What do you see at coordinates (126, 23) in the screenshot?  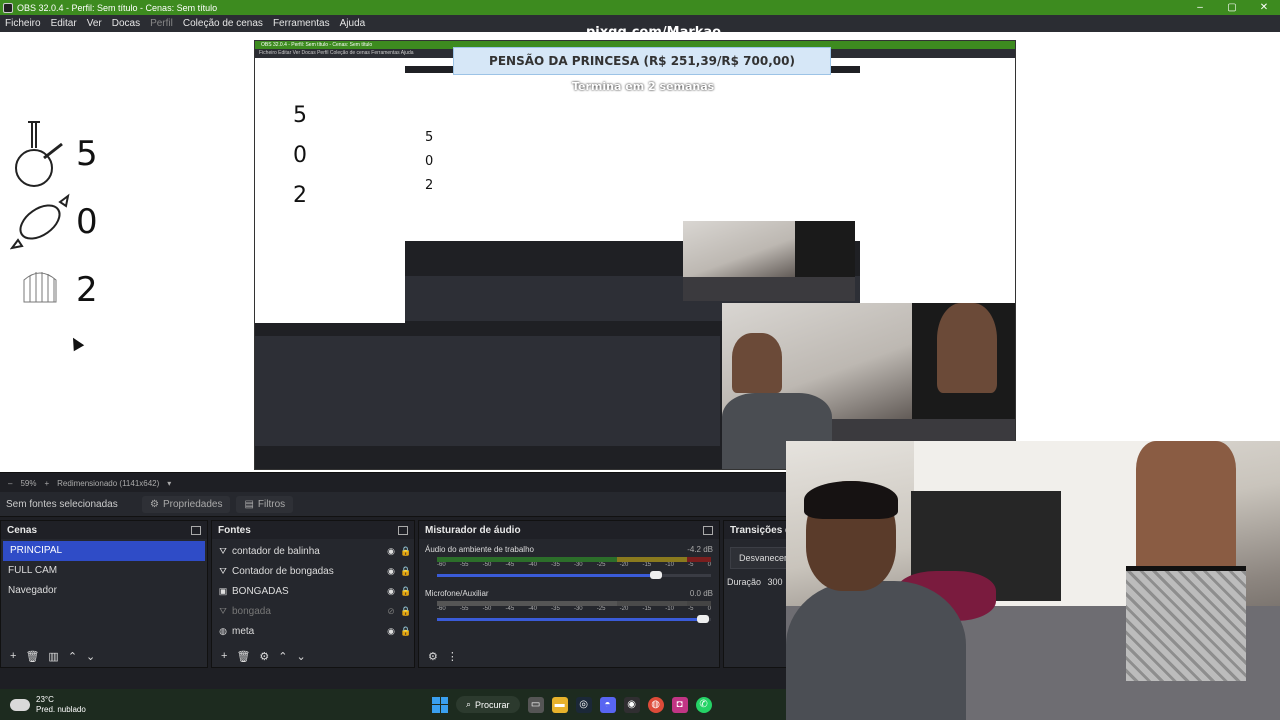 I see `menu-docas: Docas` at bounding box center [126, 23].